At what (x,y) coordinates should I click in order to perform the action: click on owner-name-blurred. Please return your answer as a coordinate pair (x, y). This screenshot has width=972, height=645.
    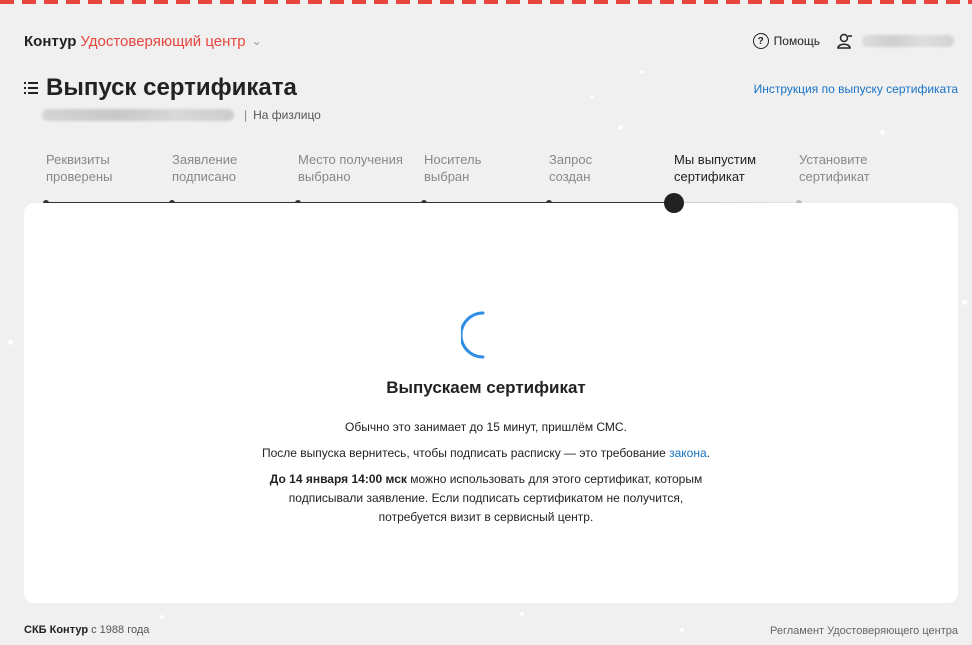
    Looking at the image, I should click on (138, 115).